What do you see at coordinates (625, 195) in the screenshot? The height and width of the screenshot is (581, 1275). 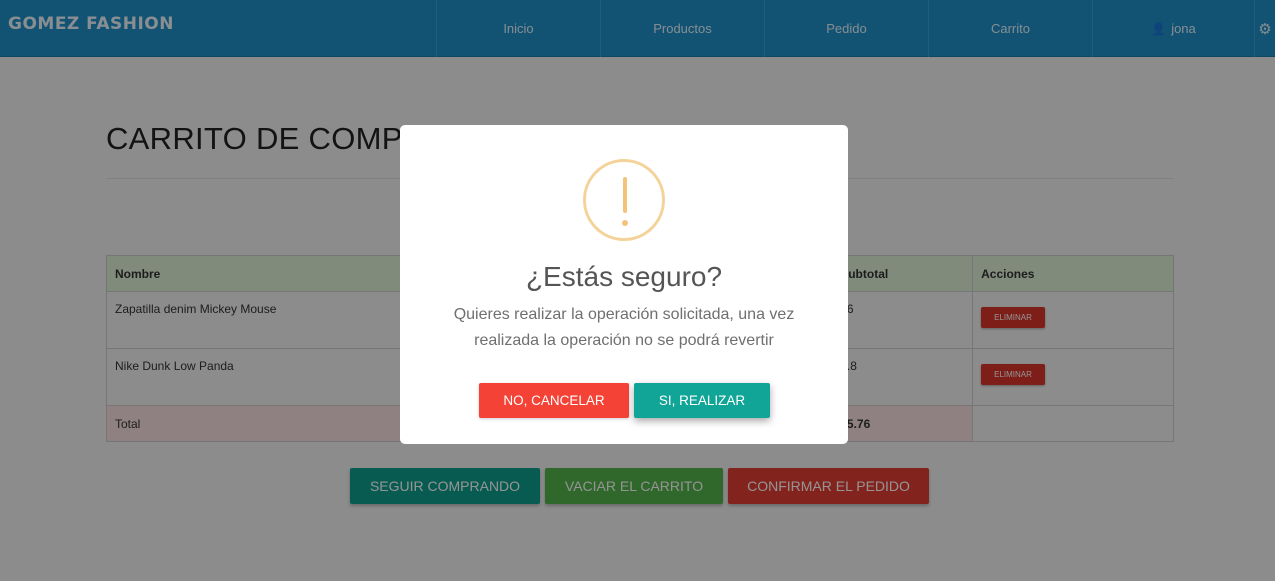 I see `warning-icon-bar` at bounding box center [625, 195].